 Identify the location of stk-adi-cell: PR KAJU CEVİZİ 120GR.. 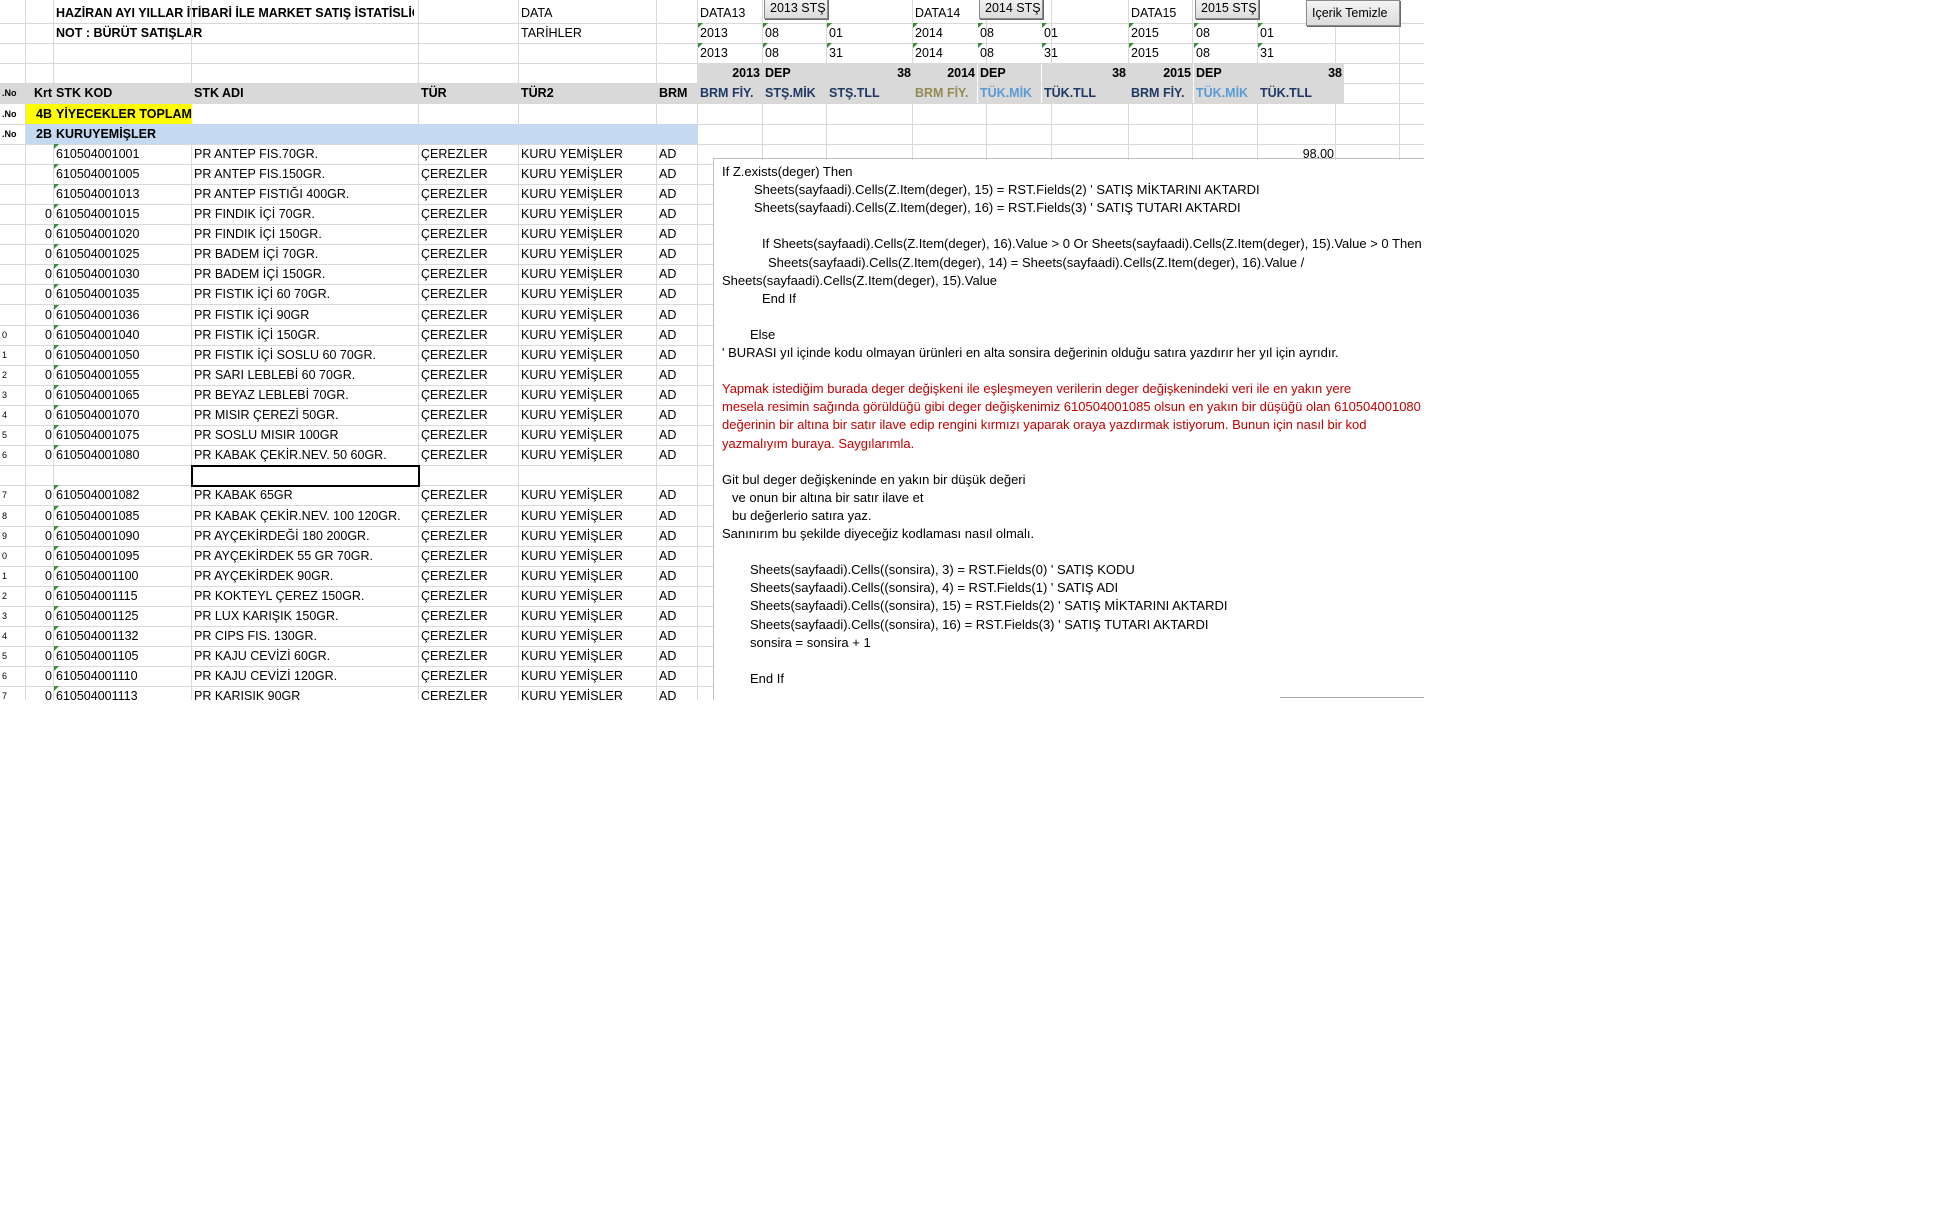
(305, 676).